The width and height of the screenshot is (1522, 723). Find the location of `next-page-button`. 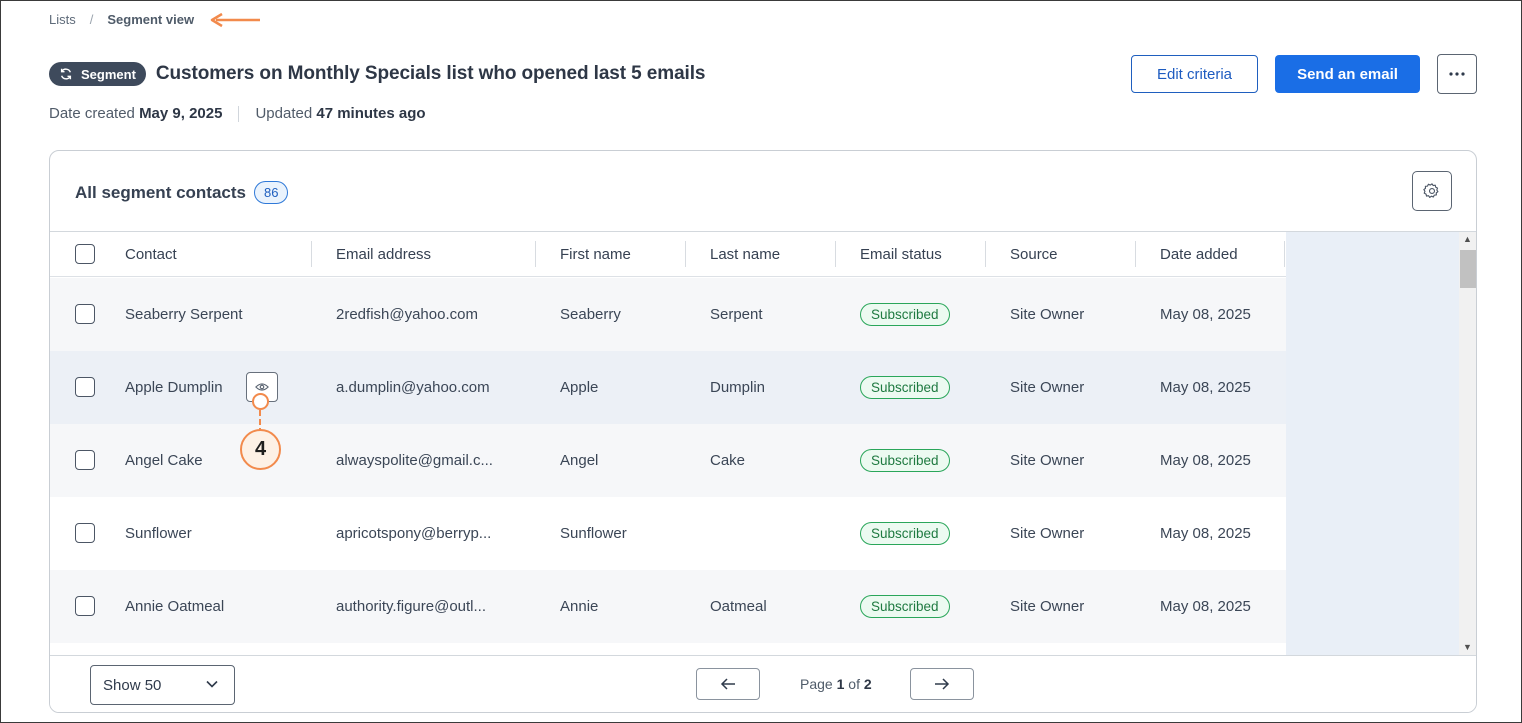

next-page-button is located at coordinates (942, 684).